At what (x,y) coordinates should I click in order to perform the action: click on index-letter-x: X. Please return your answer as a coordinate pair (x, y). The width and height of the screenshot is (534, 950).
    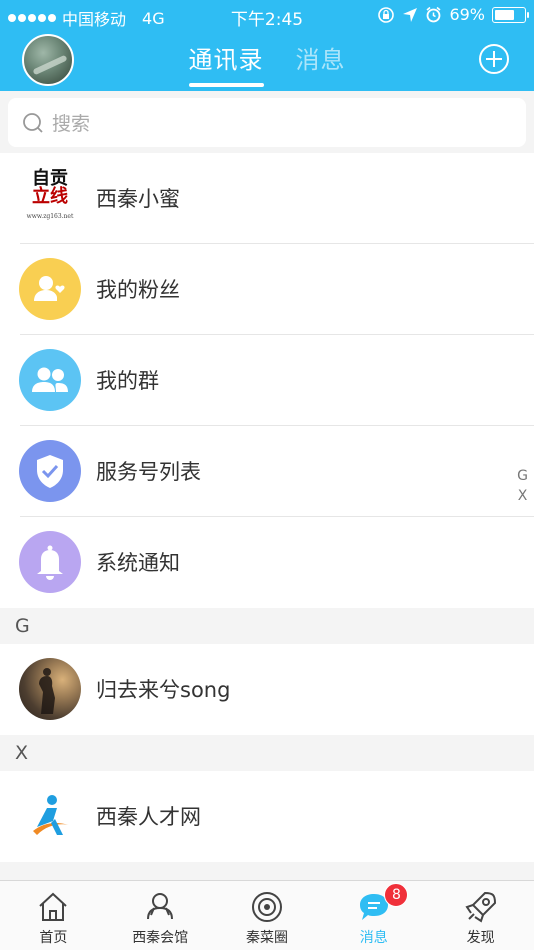
    Looking at the image, I should click on (522, 496).